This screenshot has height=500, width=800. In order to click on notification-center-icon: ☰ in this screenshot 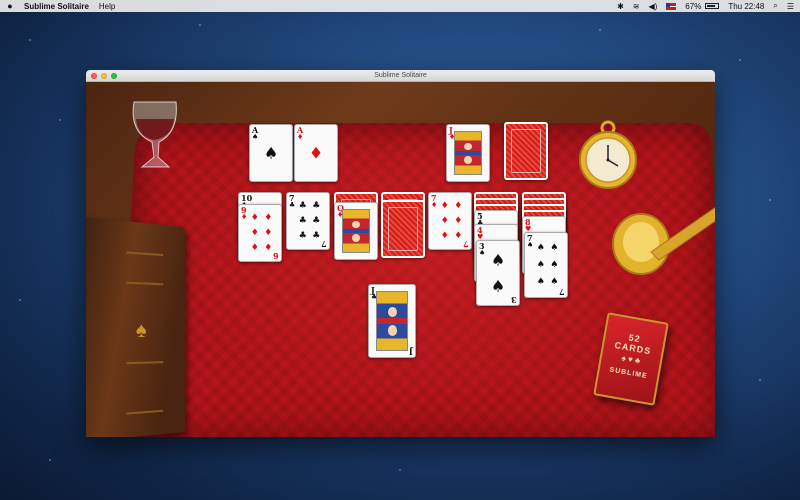, I will do `click(790, 6)`.